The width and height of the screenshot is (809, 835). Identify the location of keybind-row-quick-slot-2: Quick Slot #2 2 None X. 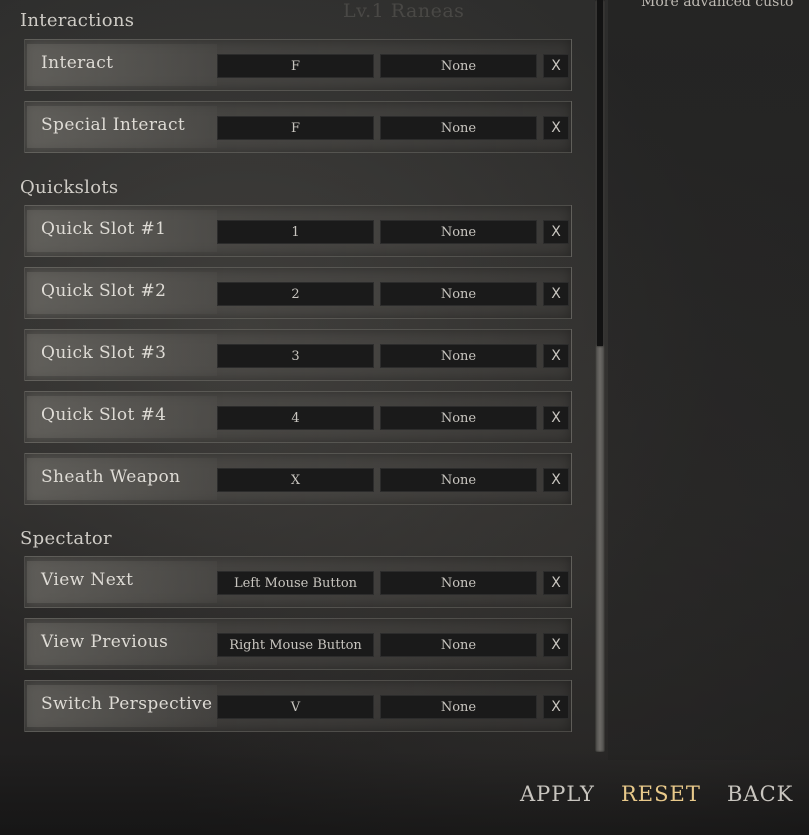
(298, 293).